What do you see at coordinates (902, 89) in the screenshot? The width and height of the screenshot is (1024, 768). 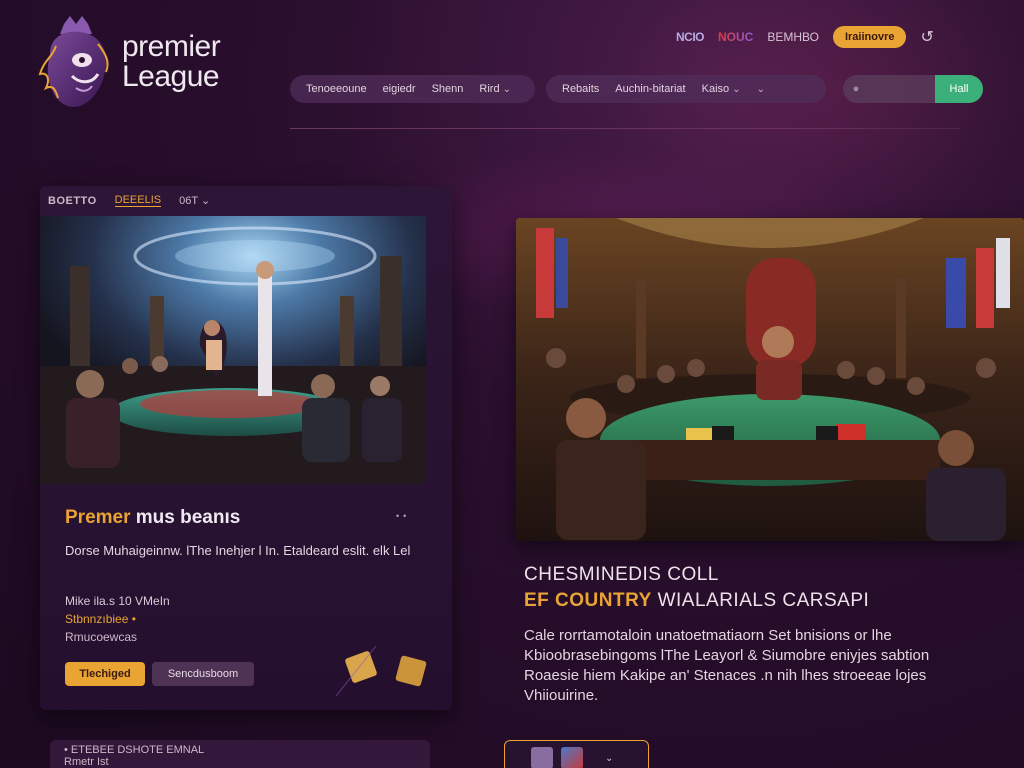 I see `search-input` at bounding box center [902, 89].